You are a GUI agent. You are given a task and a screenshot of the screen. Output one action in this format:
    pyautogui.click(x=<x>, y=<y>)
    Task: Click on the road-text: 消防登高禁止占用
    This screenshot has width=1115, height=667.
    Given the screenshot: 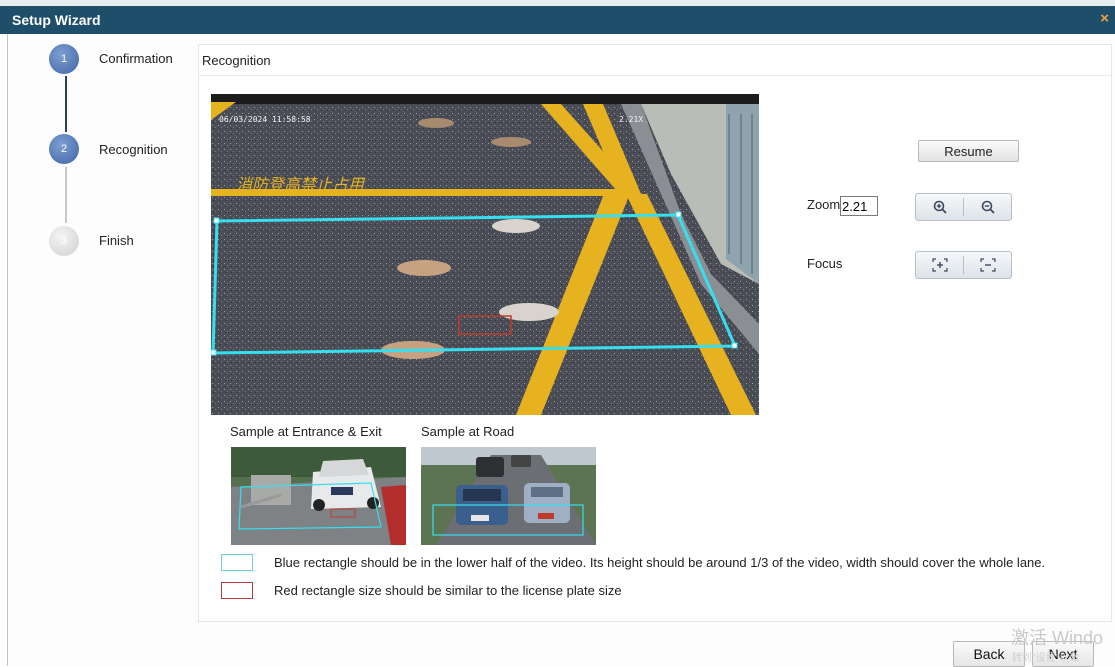 What is the action you would take?
    pyautogui.click(x=301, y=184)
    